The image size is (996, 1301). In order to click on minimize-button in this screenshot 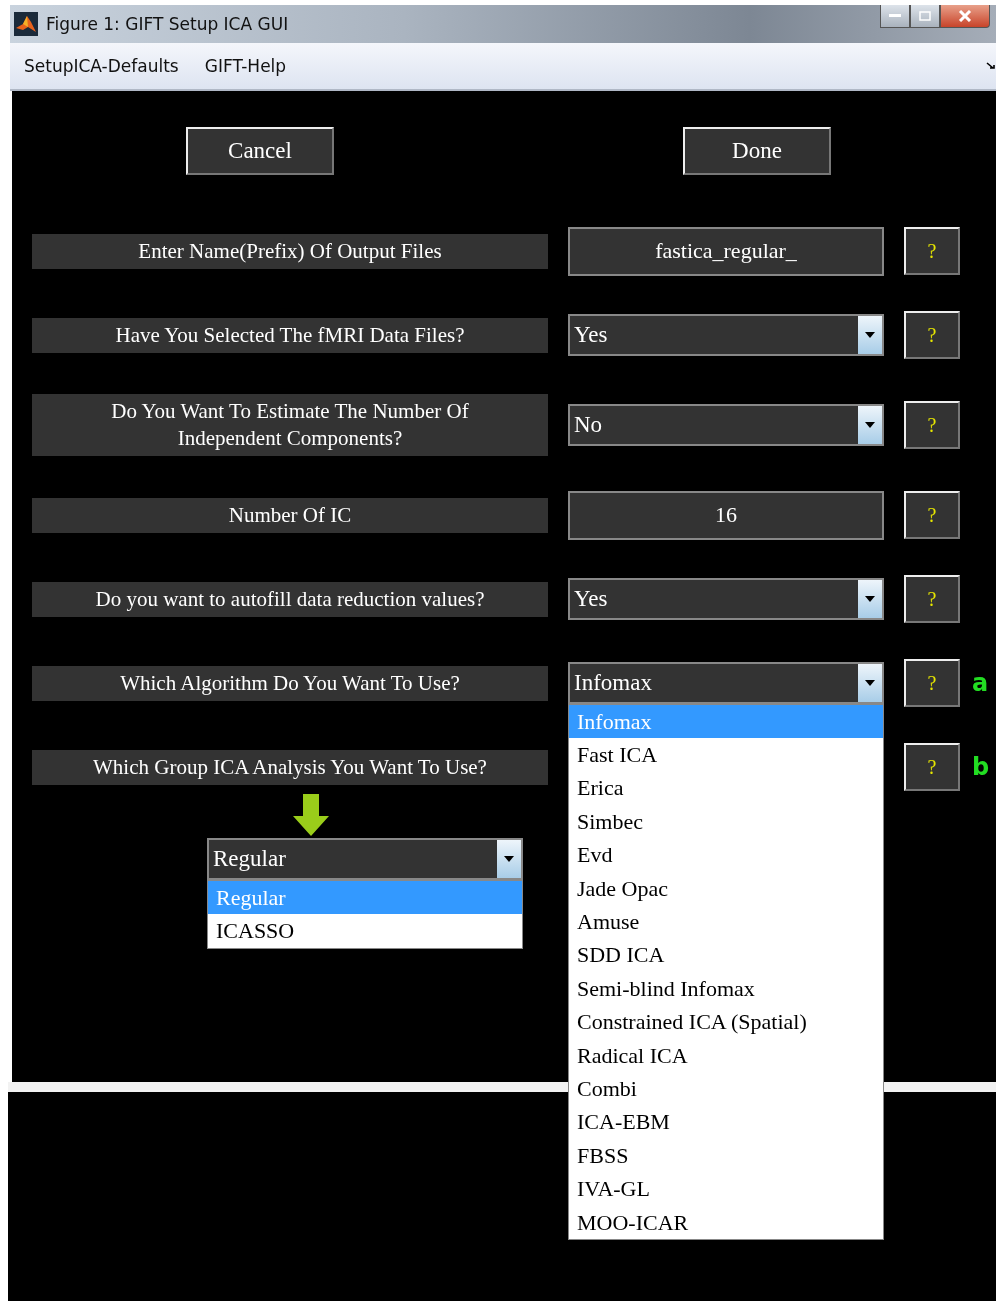, I will do `click(895, 16)`.